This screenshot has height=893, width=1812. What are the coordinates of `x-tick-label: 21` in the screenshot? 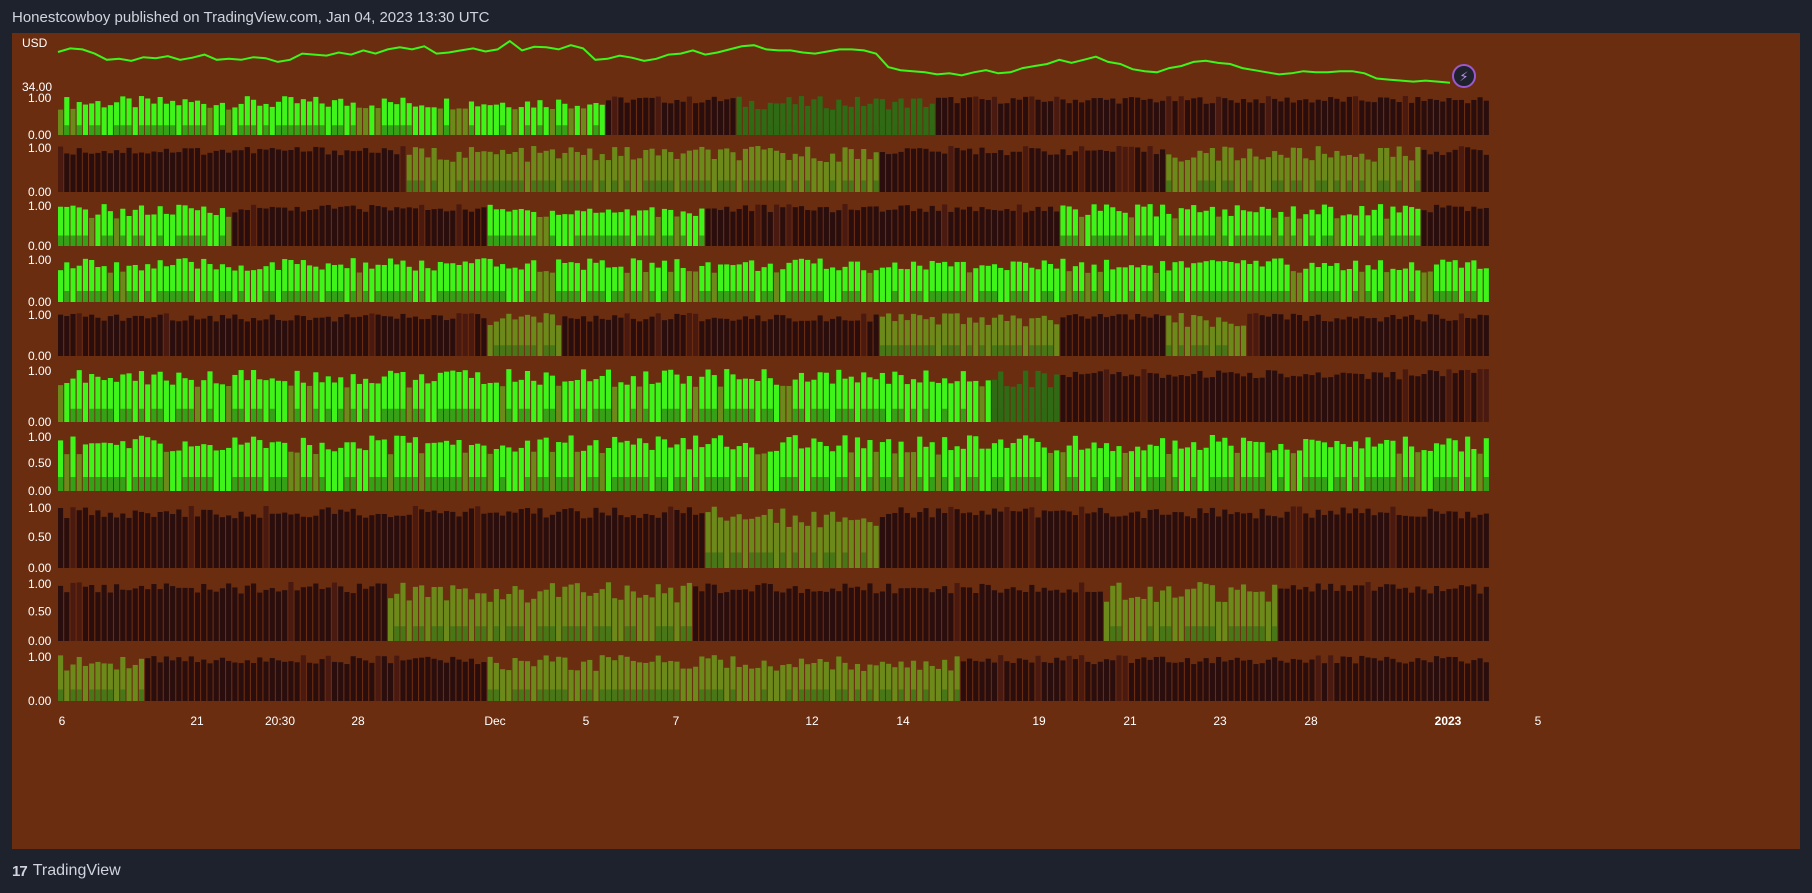 It's located at (197, 721).